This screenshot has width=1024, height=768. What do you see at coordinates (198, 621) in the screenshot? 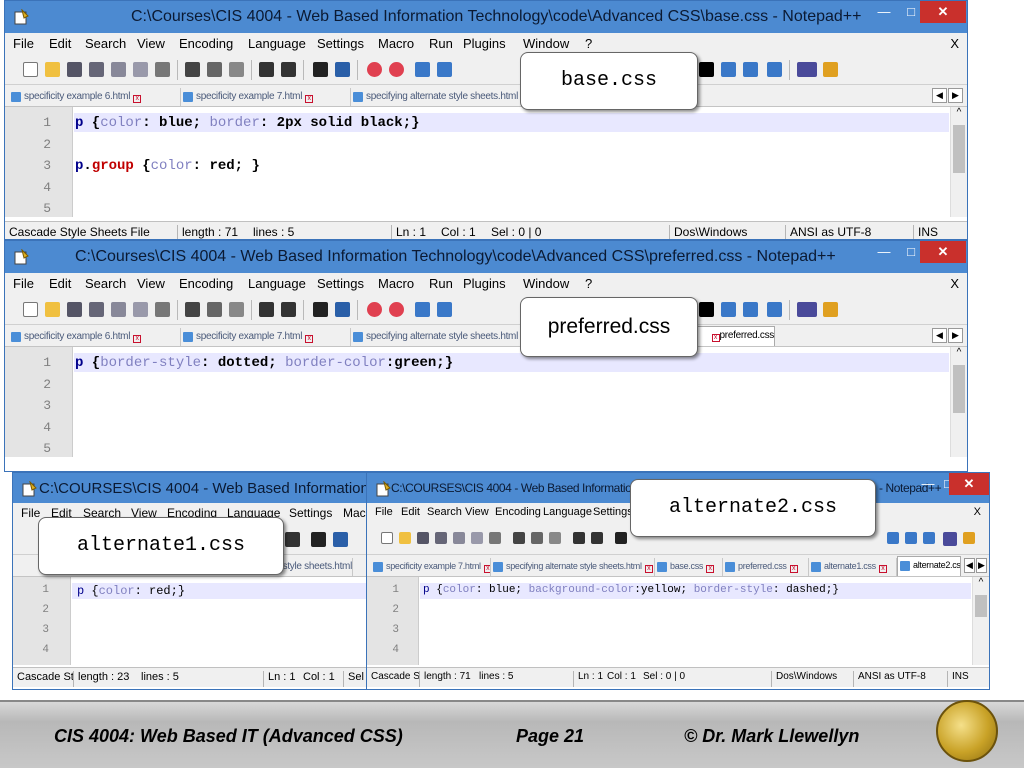
I see `code-editor: 1 2 3 4 p {color: red;}` at bounding box center [198, 621].